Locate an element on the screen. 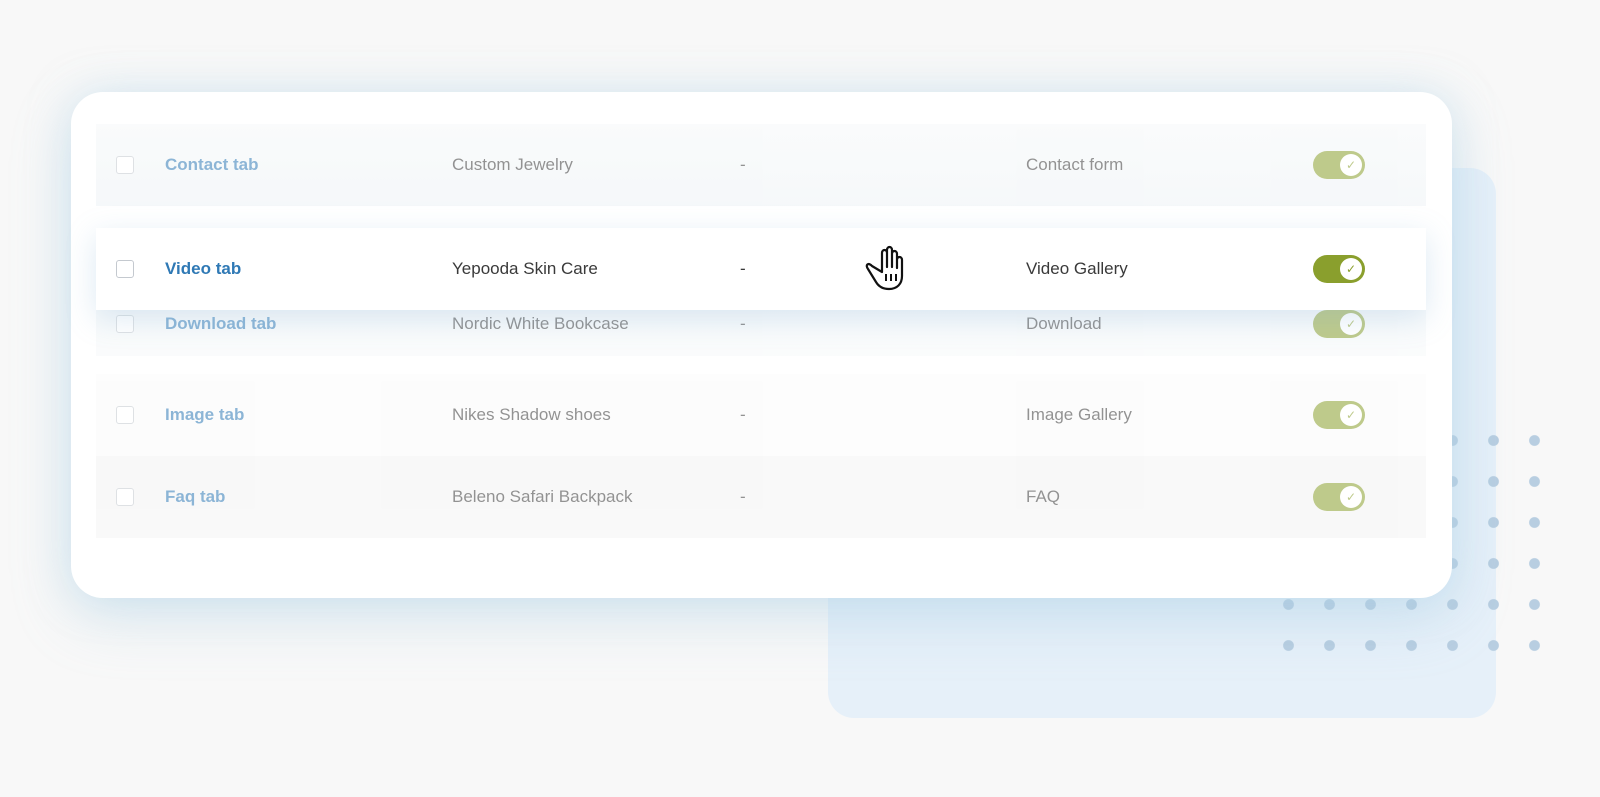 This screenshot has width=1600, height=797. tab-name-link: Download tab is located at coordinates (220, 324).